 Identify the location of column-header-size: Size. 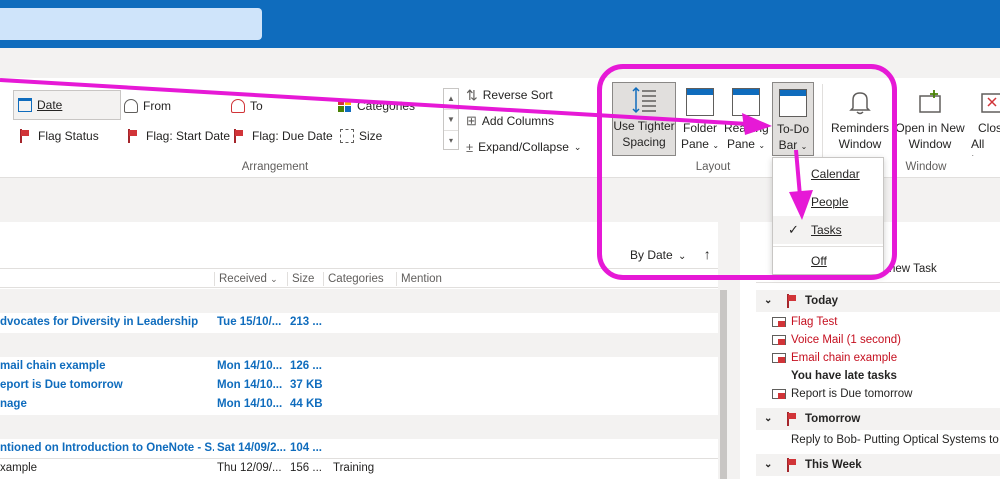
(305, 279).